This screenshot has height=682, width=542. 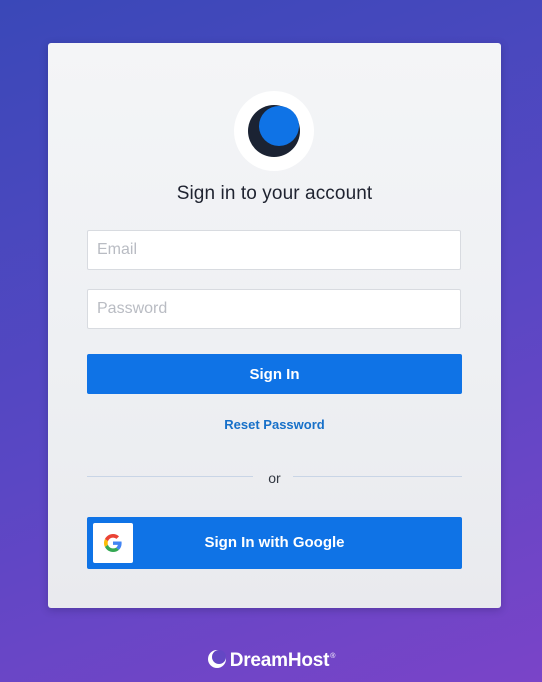 What do you see at coordinates (274, 374) in the screenshot?
I see `sign-in-button: Sign In` at bounding box center [274, 374].